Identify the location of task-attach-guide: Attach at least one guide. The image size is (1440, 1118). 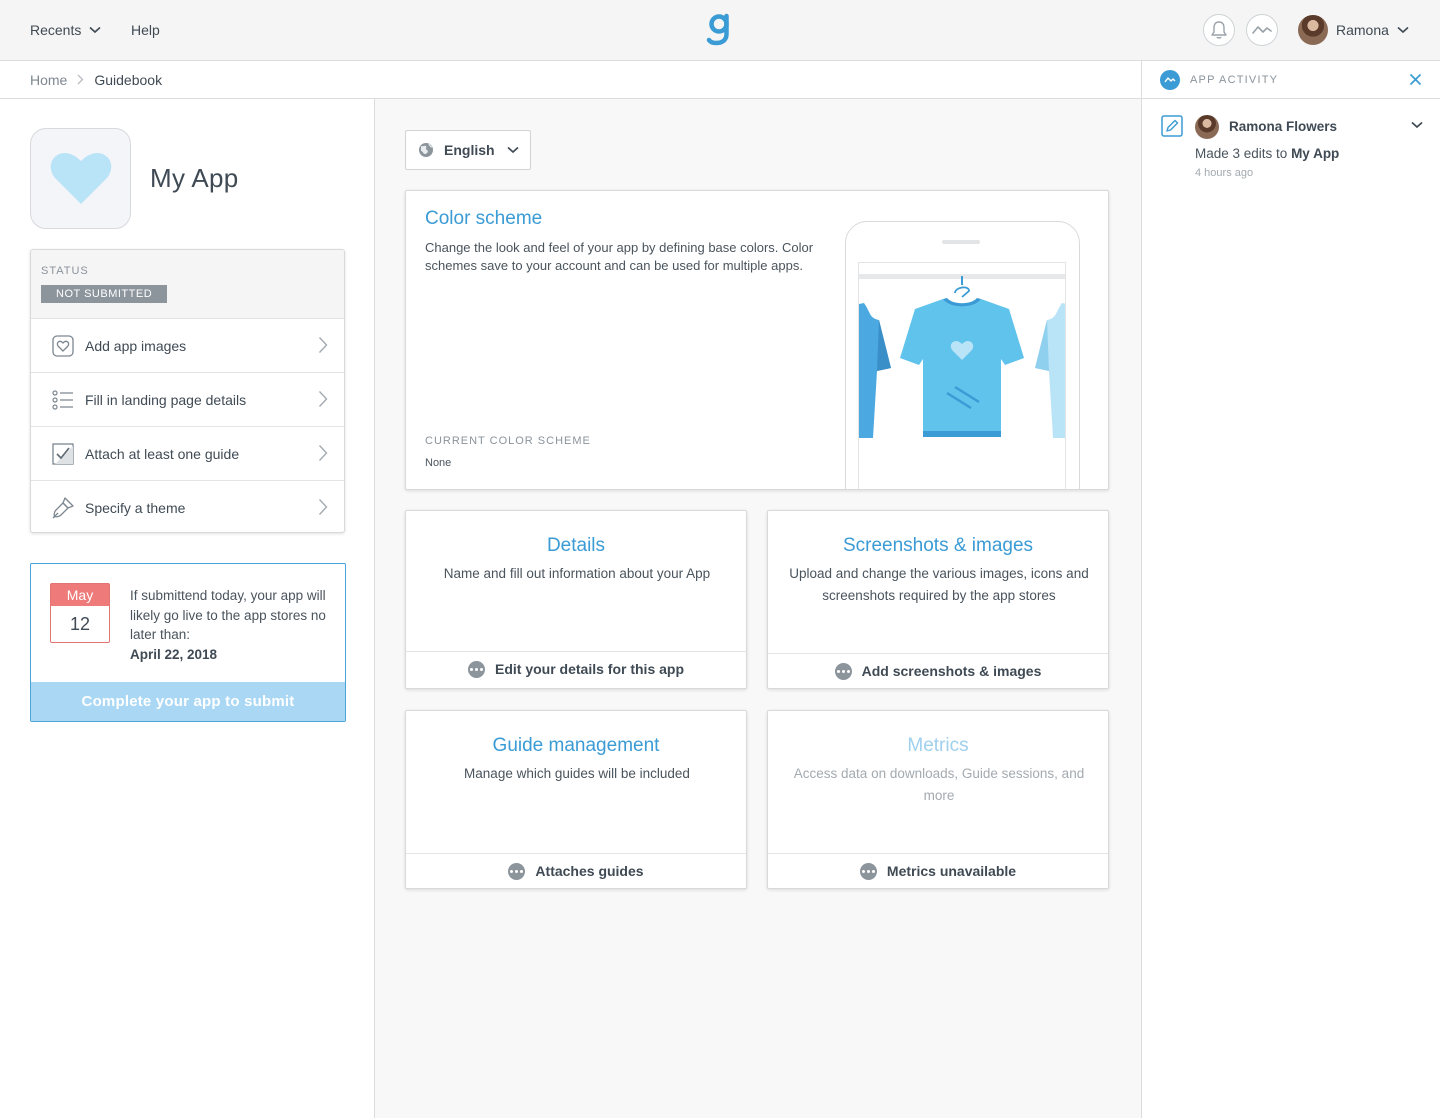
(187, 453).